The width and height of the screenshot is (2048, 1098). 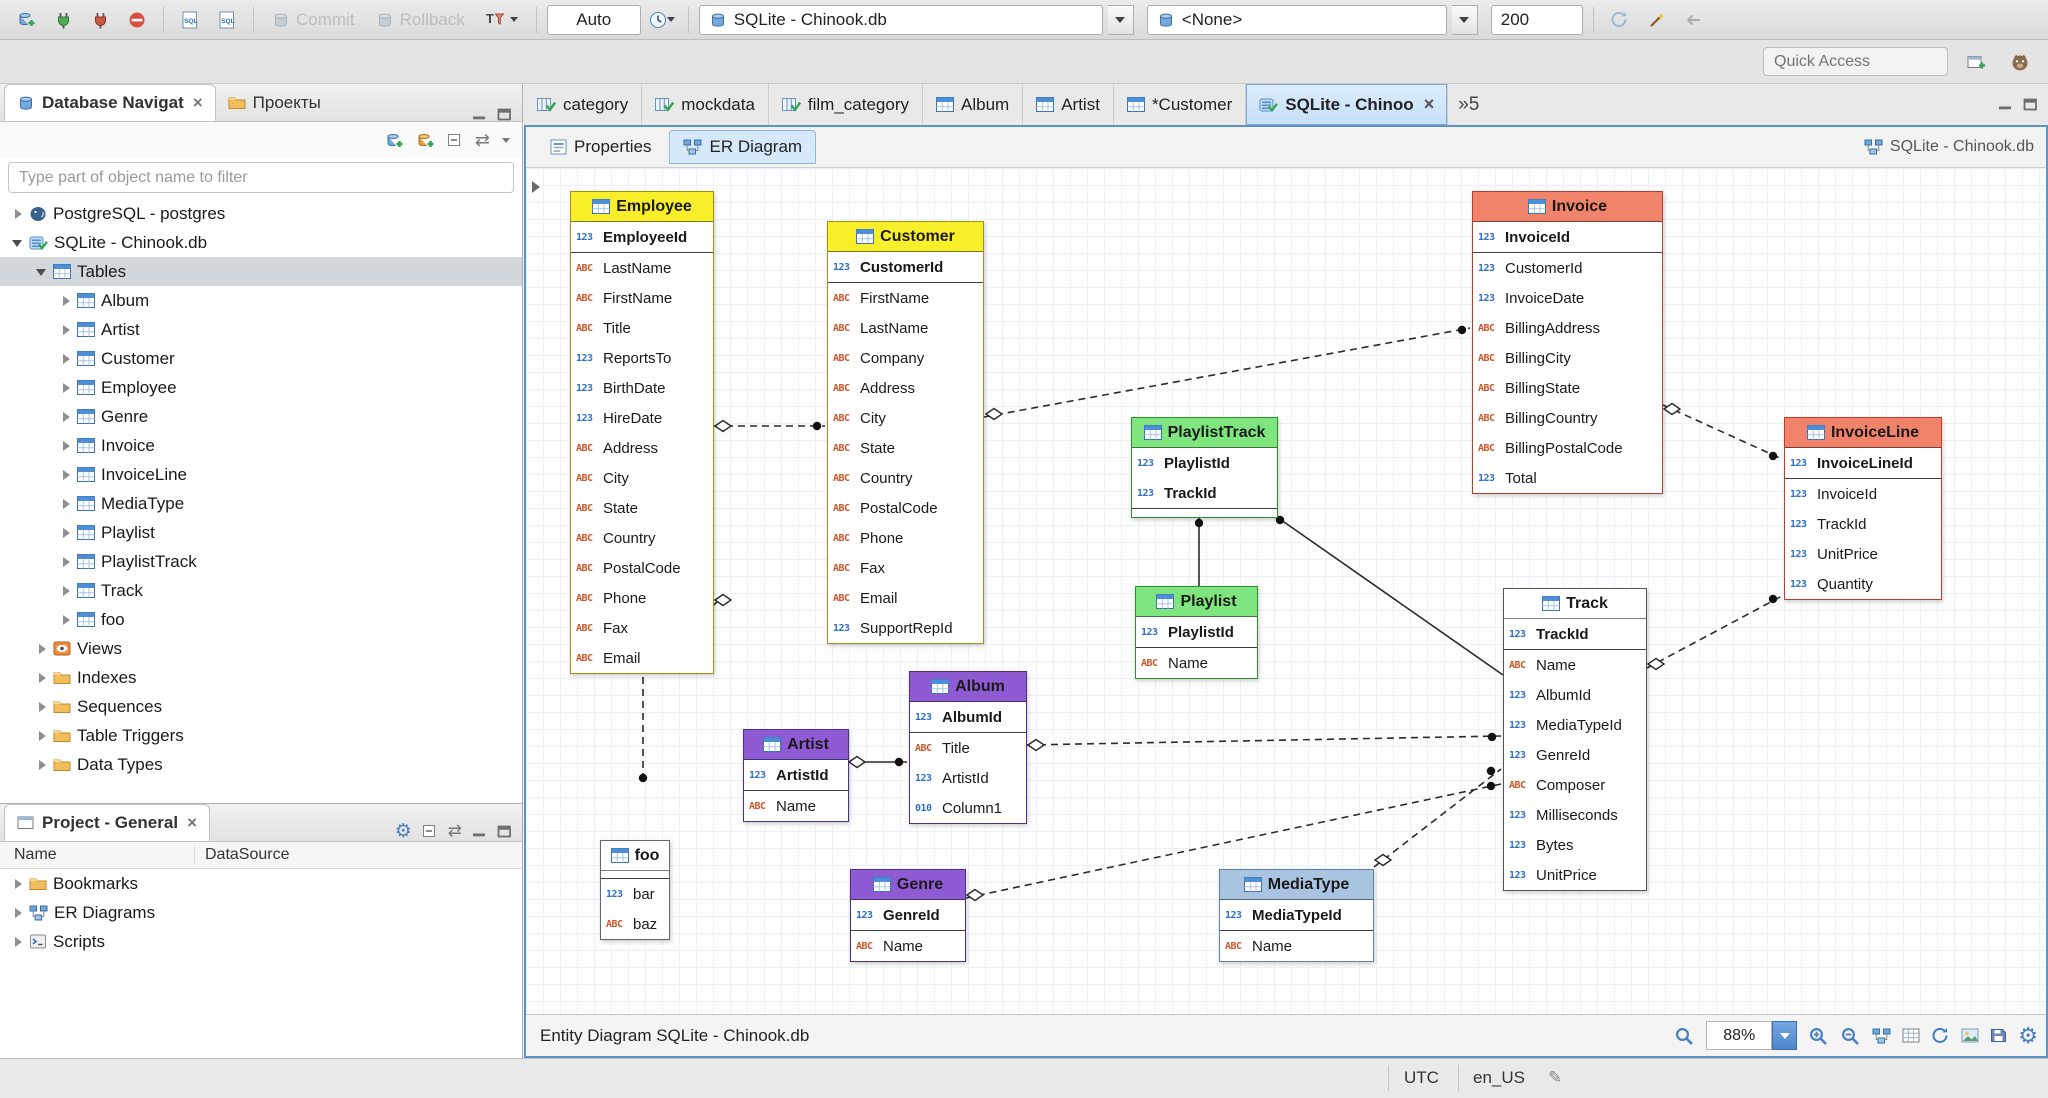 I want to click on tab-overflow-indicator: »5, so click(x=1468, y=104).